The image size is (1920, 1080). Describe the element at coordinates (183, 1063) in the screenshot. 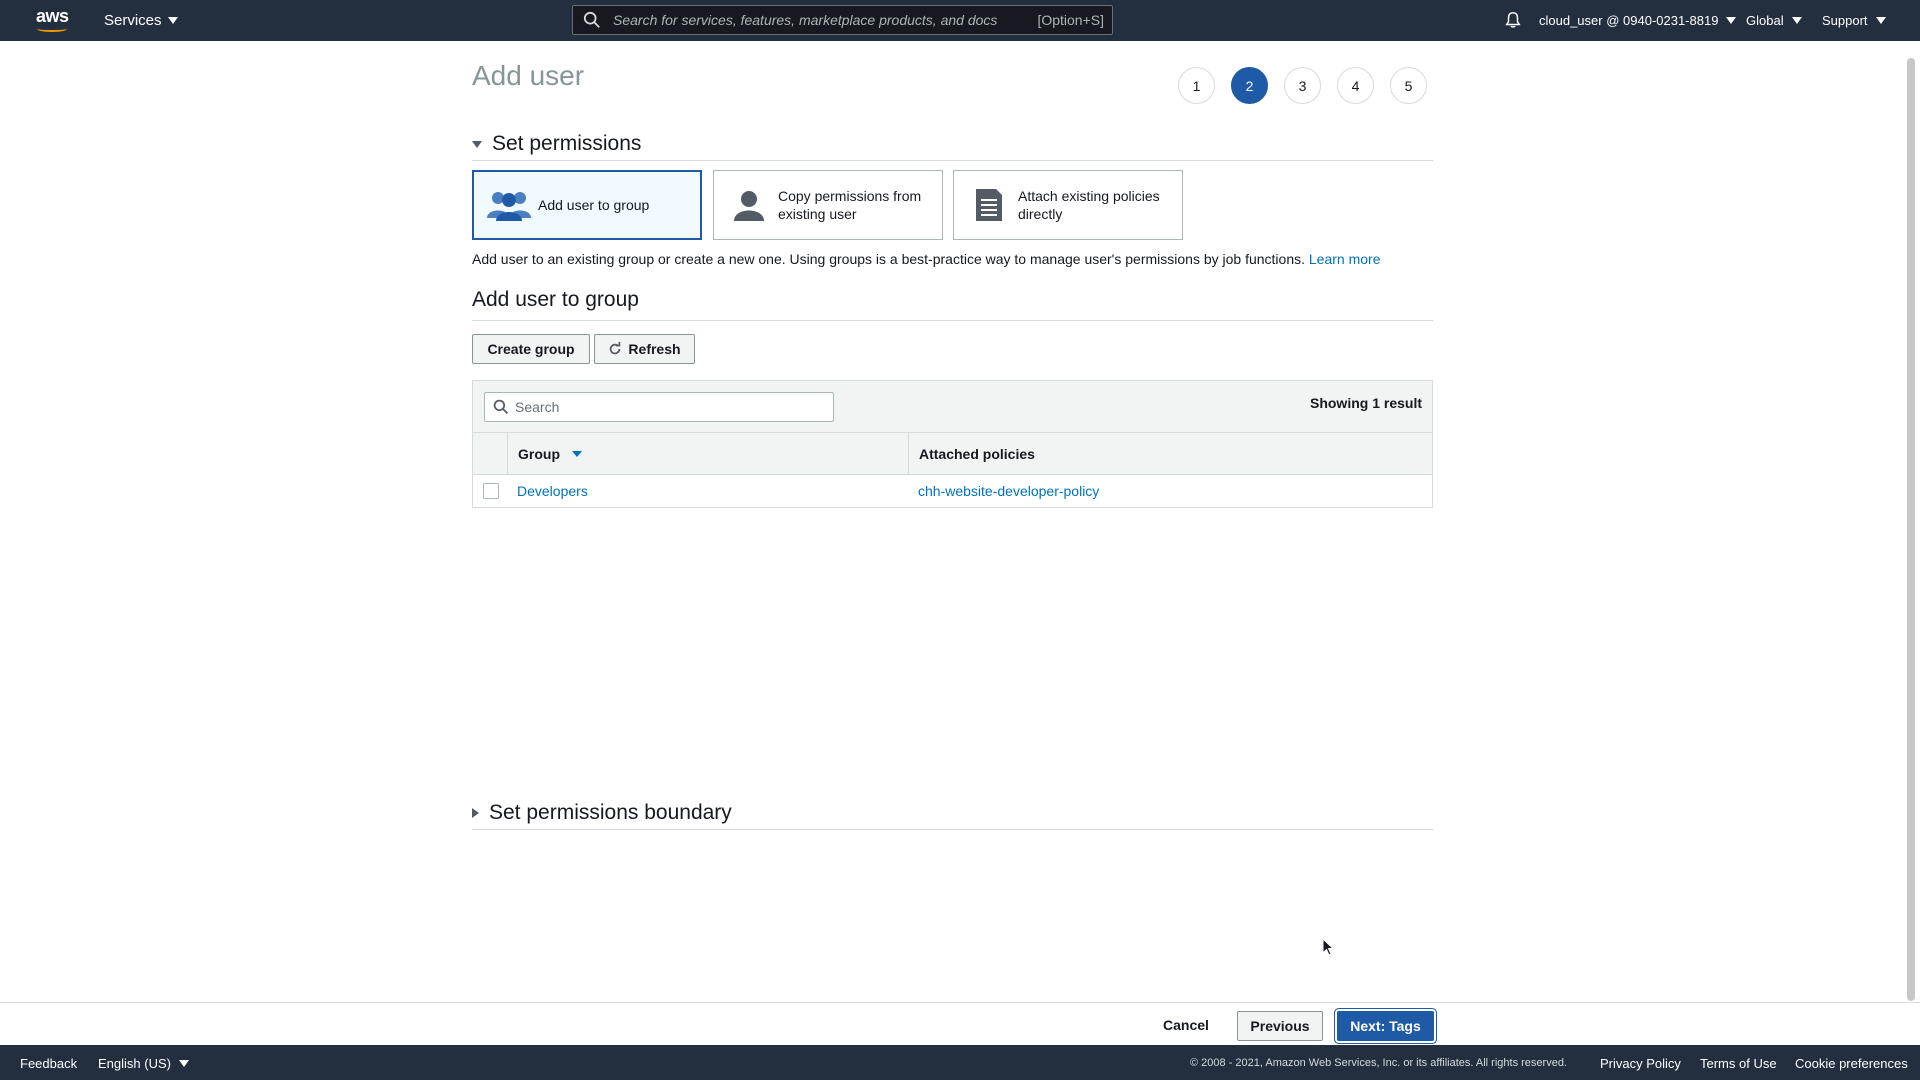

I see `language-caret-icon` at that location.